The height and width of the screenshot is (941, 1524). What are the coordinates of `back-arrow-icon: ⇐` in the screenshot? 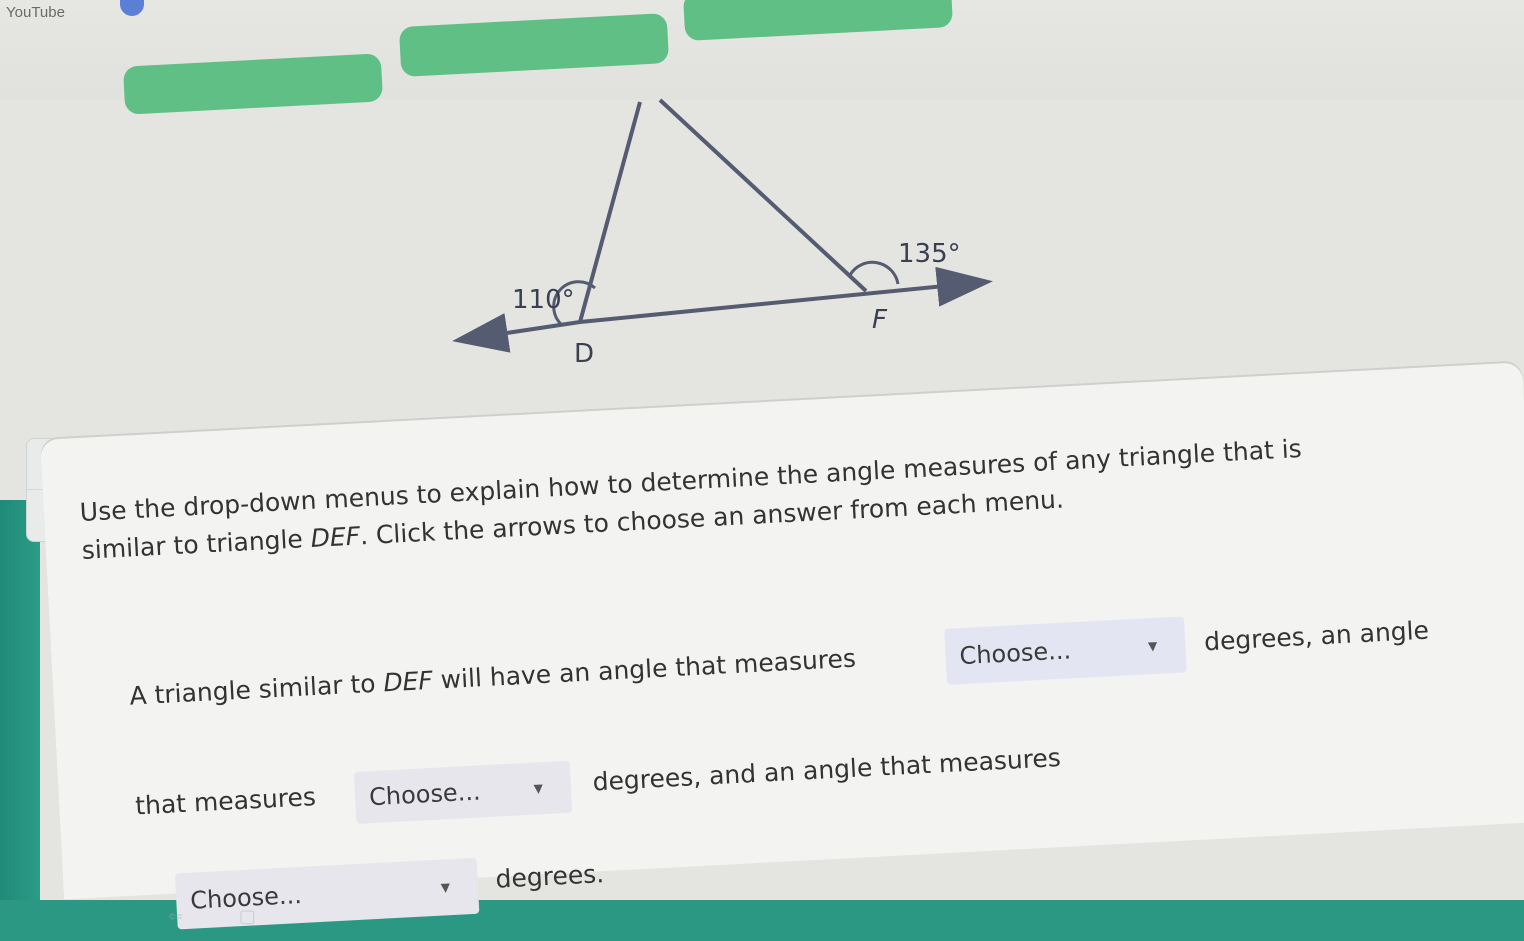 It's located at (175, 916).